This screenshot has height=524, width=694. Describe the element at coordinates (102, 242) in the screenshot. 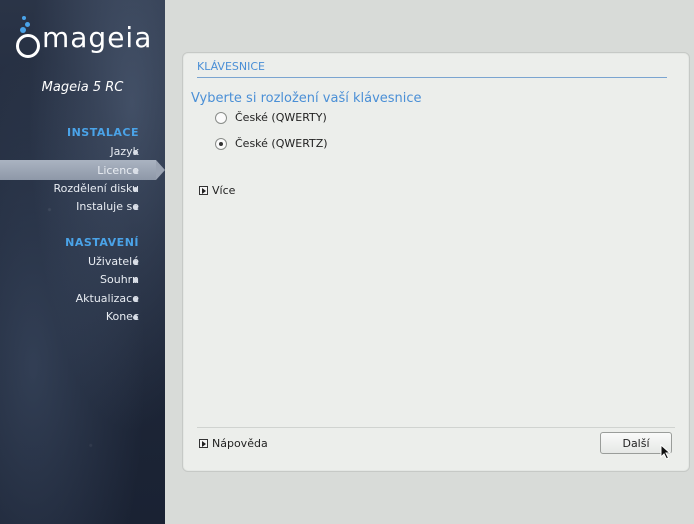

I see `settings-section-title: NASTAVENÍ` at that location.